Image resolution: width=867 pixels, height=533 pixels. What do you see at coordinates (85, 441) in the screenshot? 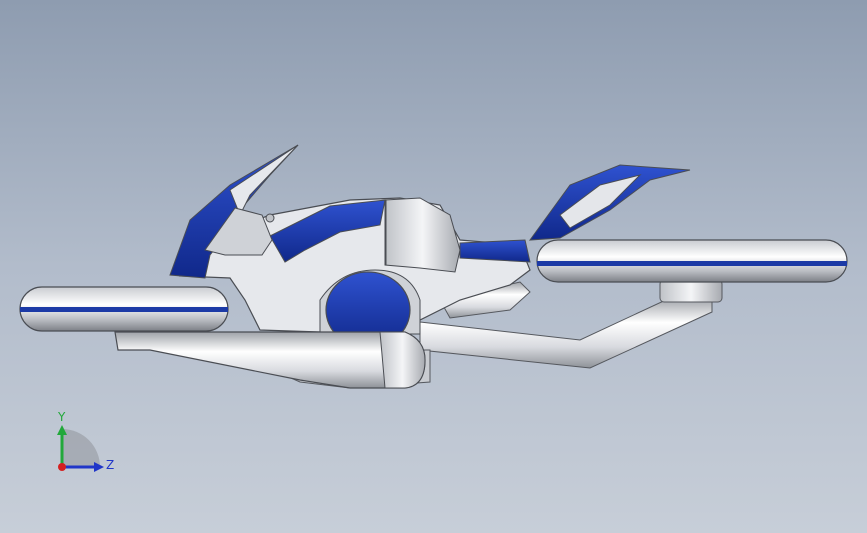
I see `view-orientation-triad: Y Z` at bounding box center [85, 441].